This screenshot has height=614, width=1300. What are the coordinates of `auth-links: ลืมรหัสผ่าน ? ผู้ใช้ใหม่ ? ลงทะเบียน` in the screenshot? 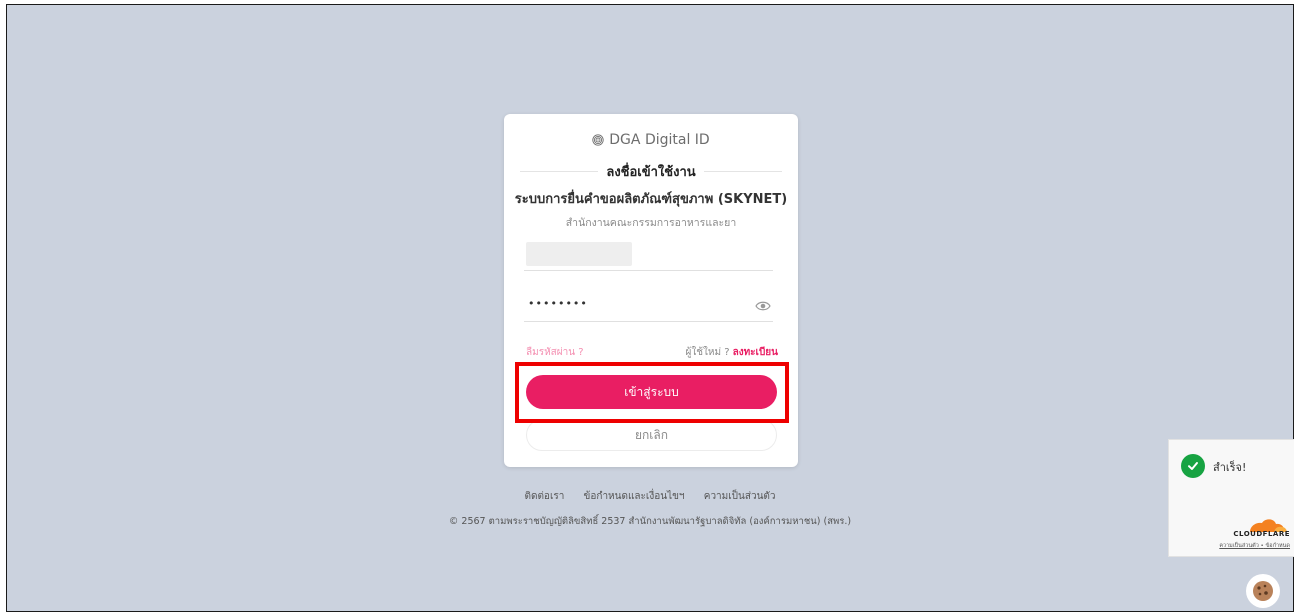 It's located at (652, 352).